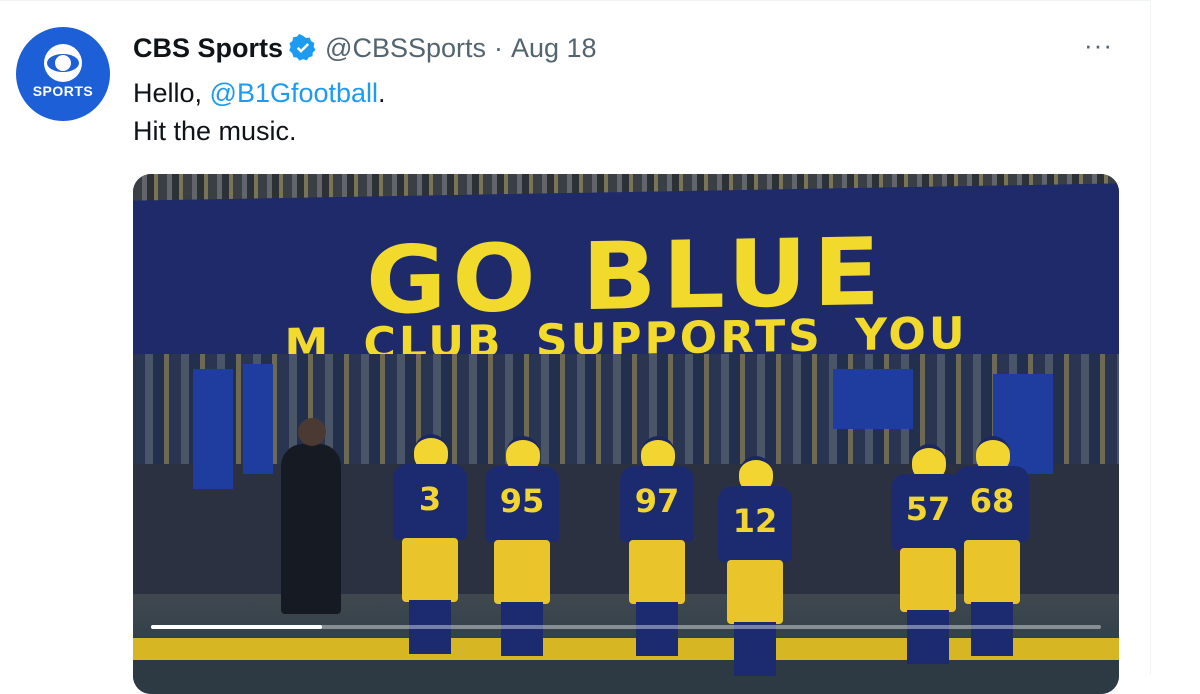 The height and width of the screenshot is (694, 1200). Describe the element at coordinates (63, 63) in the screenshot. I see `cbs-eye-icon` at that location.